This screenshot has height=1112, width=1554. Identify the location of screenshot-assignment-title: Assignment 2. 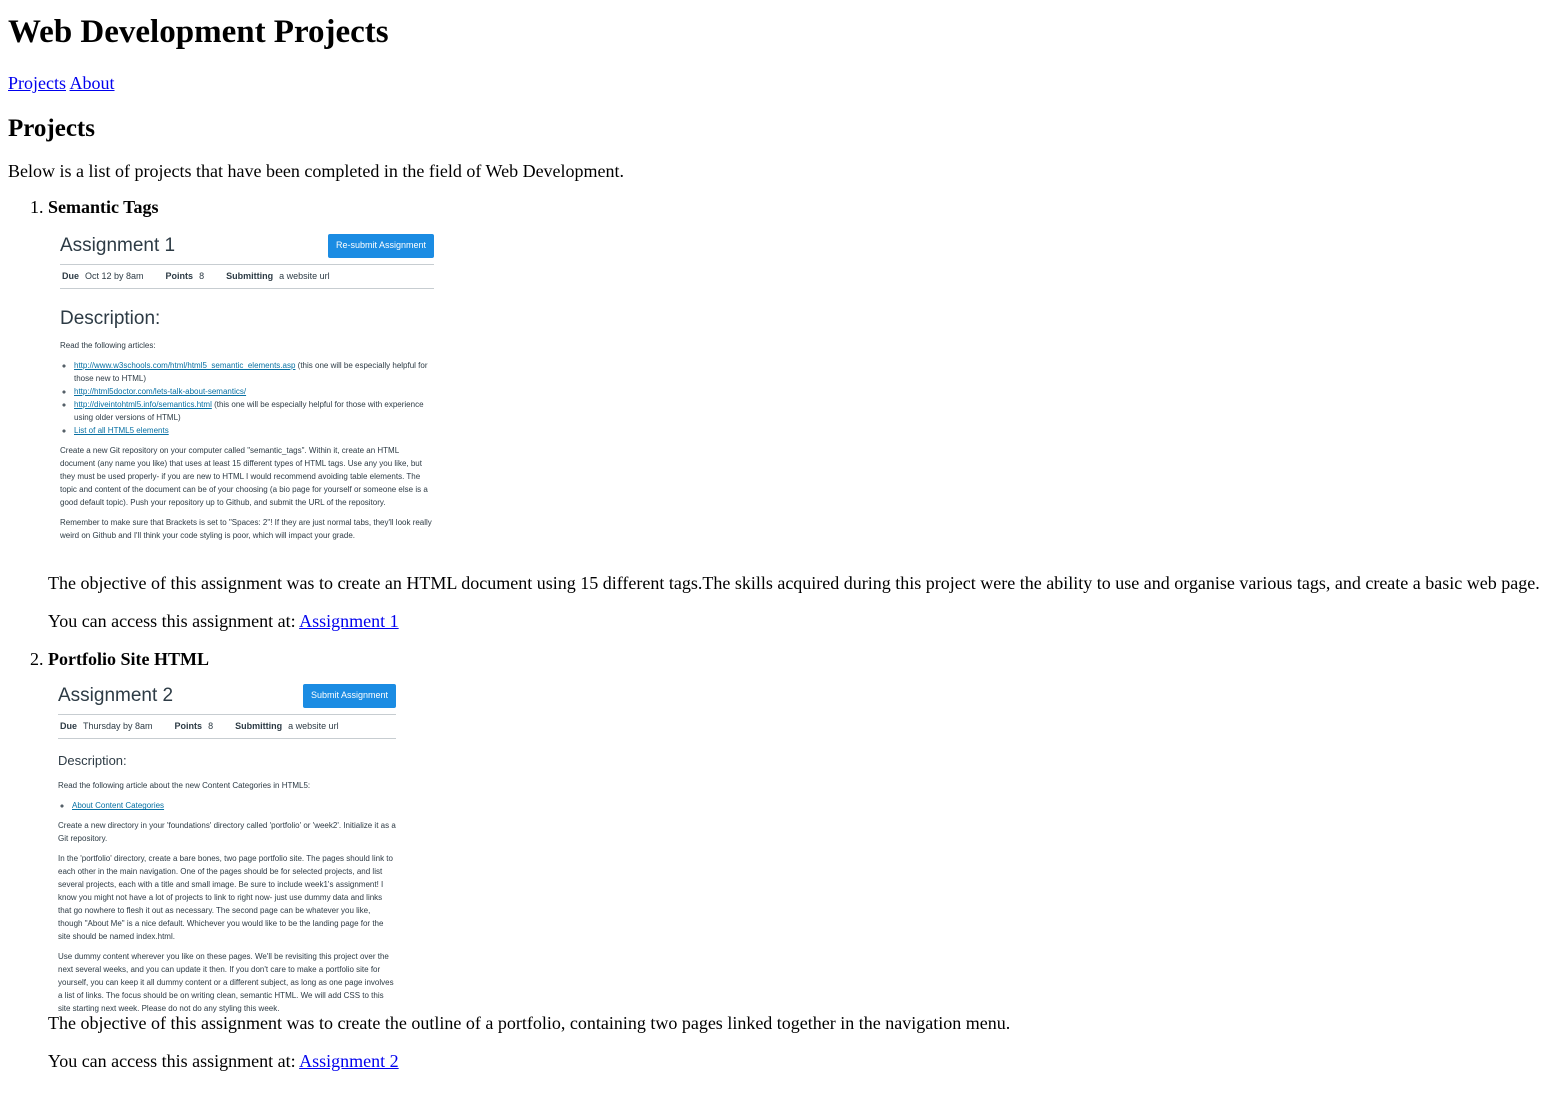
(116, 695).